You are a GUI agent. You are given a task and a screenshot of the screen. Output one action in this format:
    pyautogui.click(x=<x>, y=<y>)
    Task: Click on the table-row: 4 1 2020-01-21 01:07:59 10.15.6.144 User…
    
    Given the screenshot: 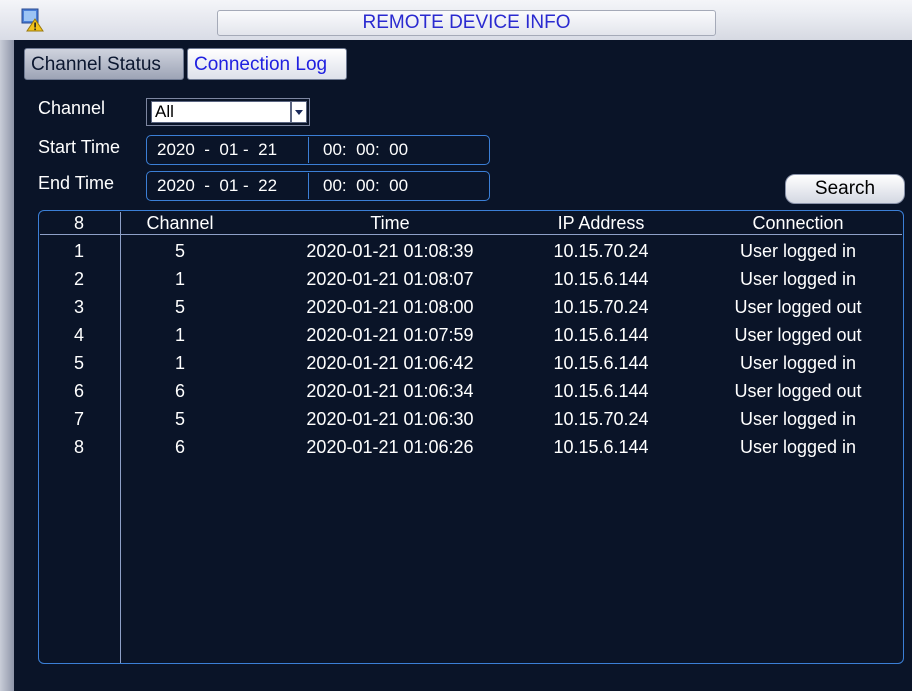 What is the action you would take?
    pyautogui.click(x=471, y=335)
    